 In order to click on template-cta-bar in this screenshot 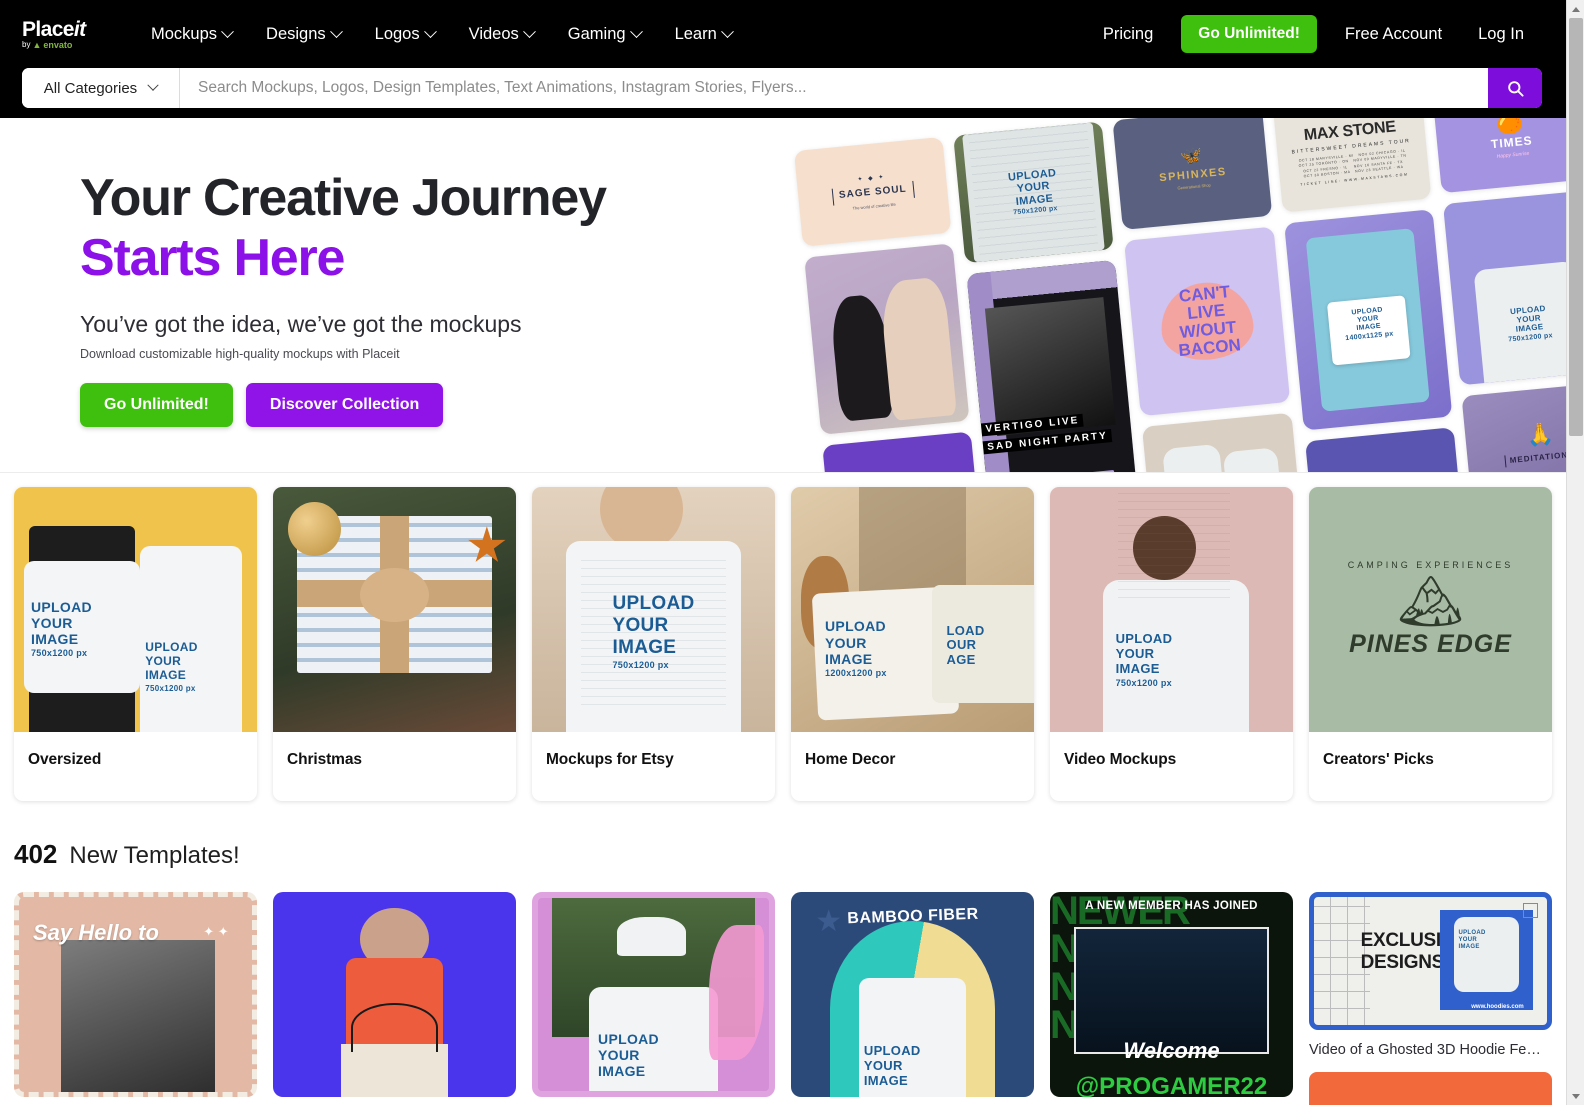, I will do `click(1430, 1088)`.